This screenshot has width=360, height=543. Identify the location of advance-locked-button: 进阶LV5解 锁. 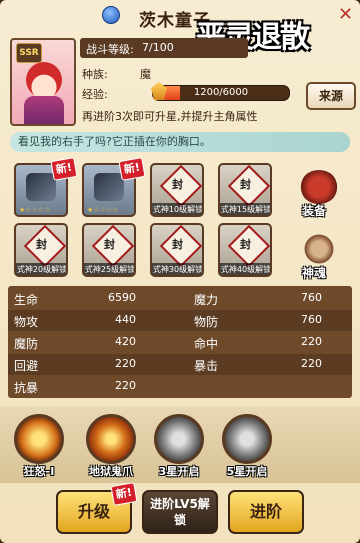
(180, 512).